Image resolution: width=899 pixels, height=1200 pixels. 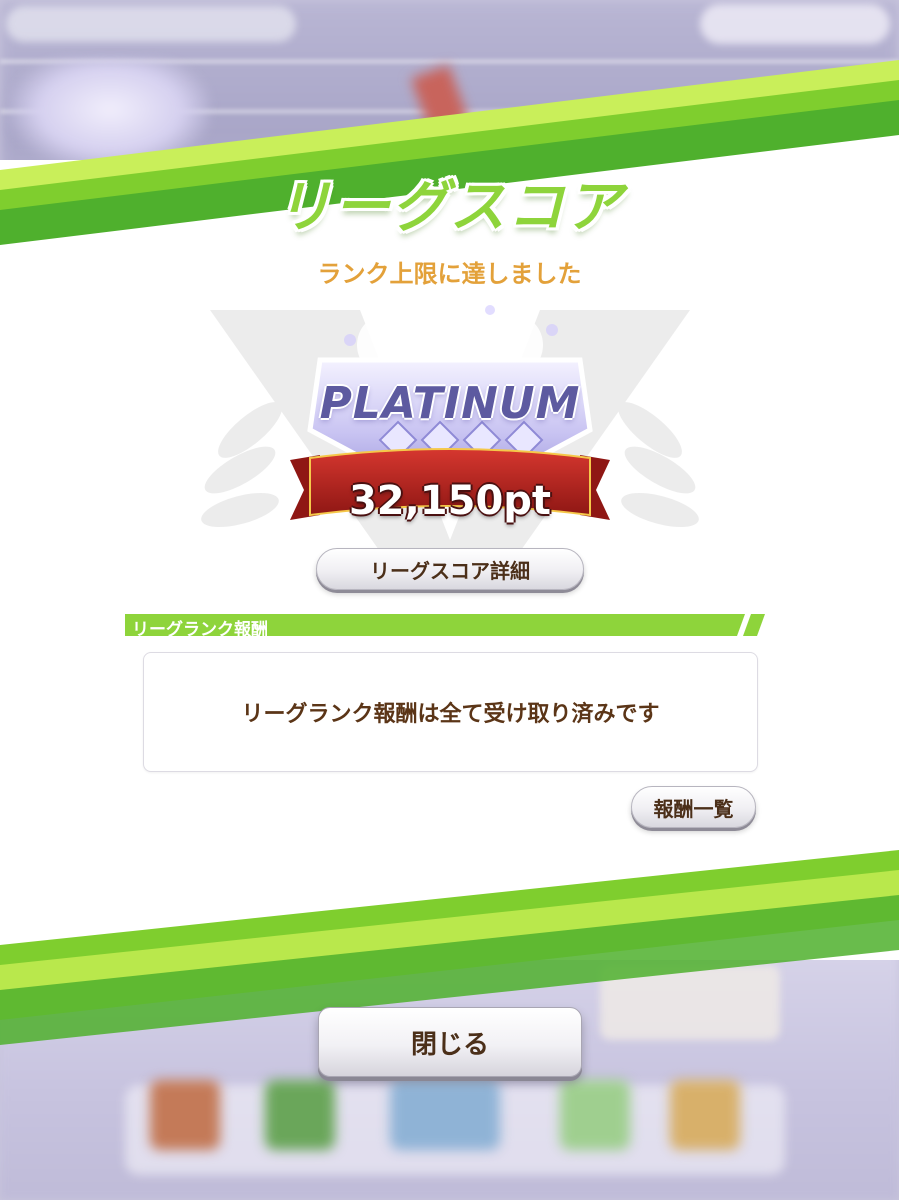 I want to click on dialog-title: リーグスコア, so click(x=449, y=207).